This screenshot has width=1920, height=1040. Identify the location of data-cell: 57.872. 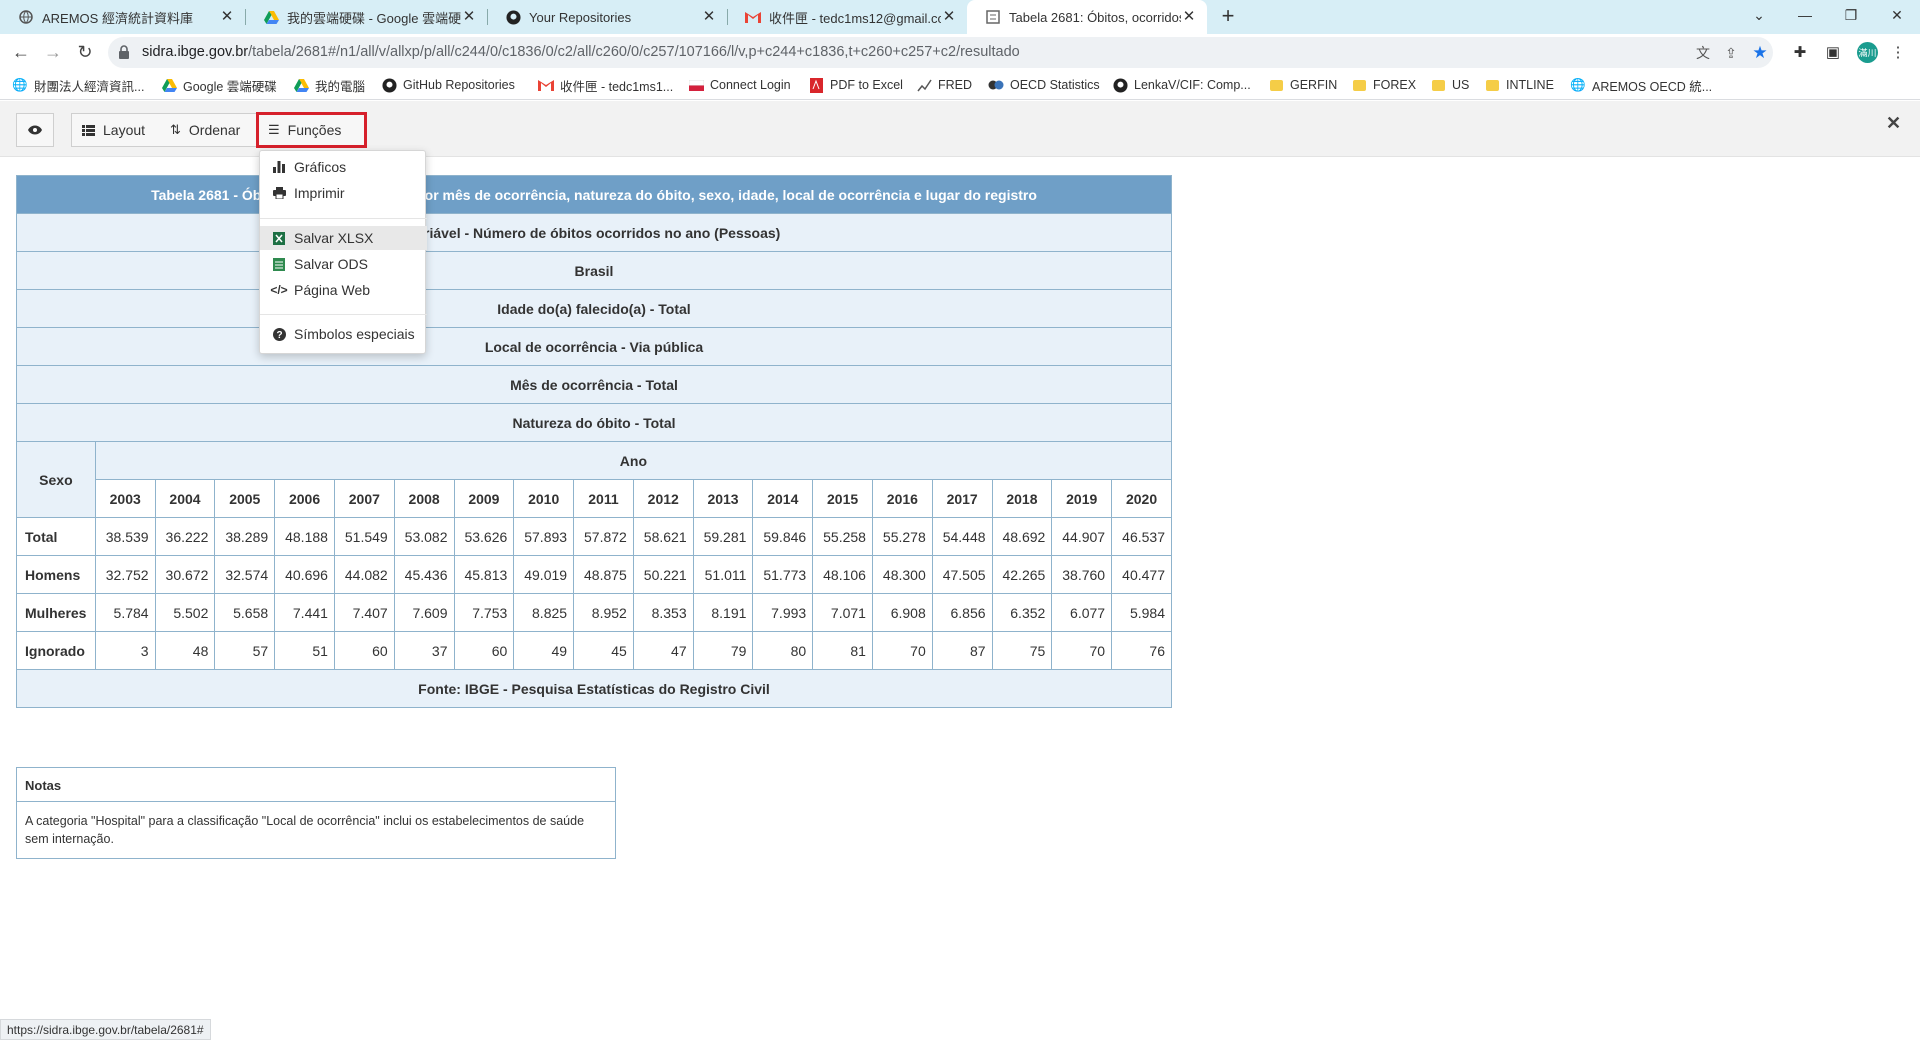
(603, 536).